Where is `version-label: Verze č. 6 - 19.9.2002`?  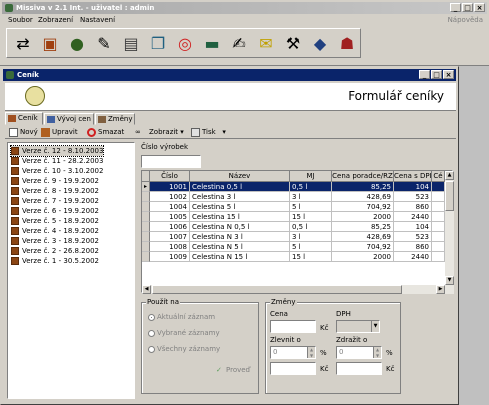 version-label: Verze č. 6 - 19.9.2002 is located at coordinates (60, 211).